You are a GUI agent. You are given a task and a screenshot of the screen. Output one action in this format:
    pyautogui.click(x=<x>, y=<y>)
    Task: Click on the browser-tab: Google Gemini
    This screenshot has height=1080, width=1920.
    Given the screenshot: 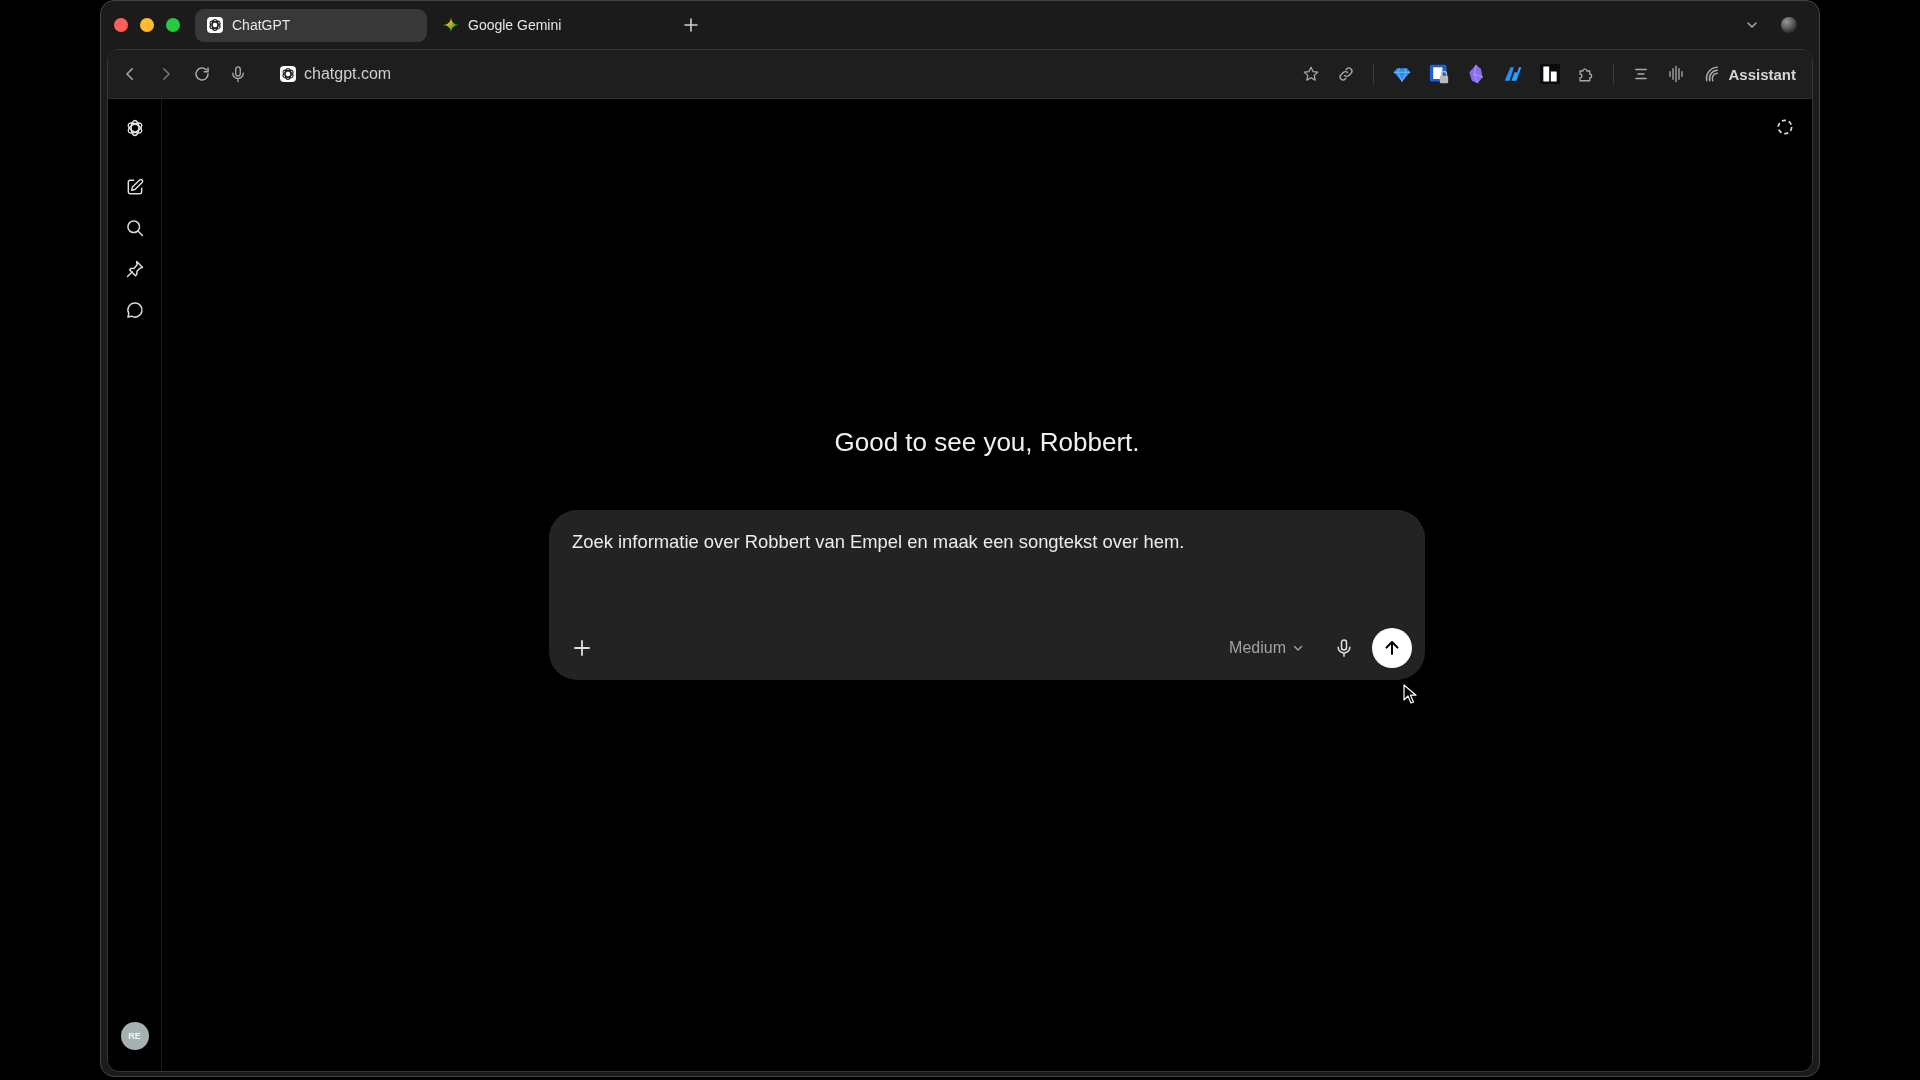 What is the action you would take?
    pyautogui.click(x=547, y=25)
    